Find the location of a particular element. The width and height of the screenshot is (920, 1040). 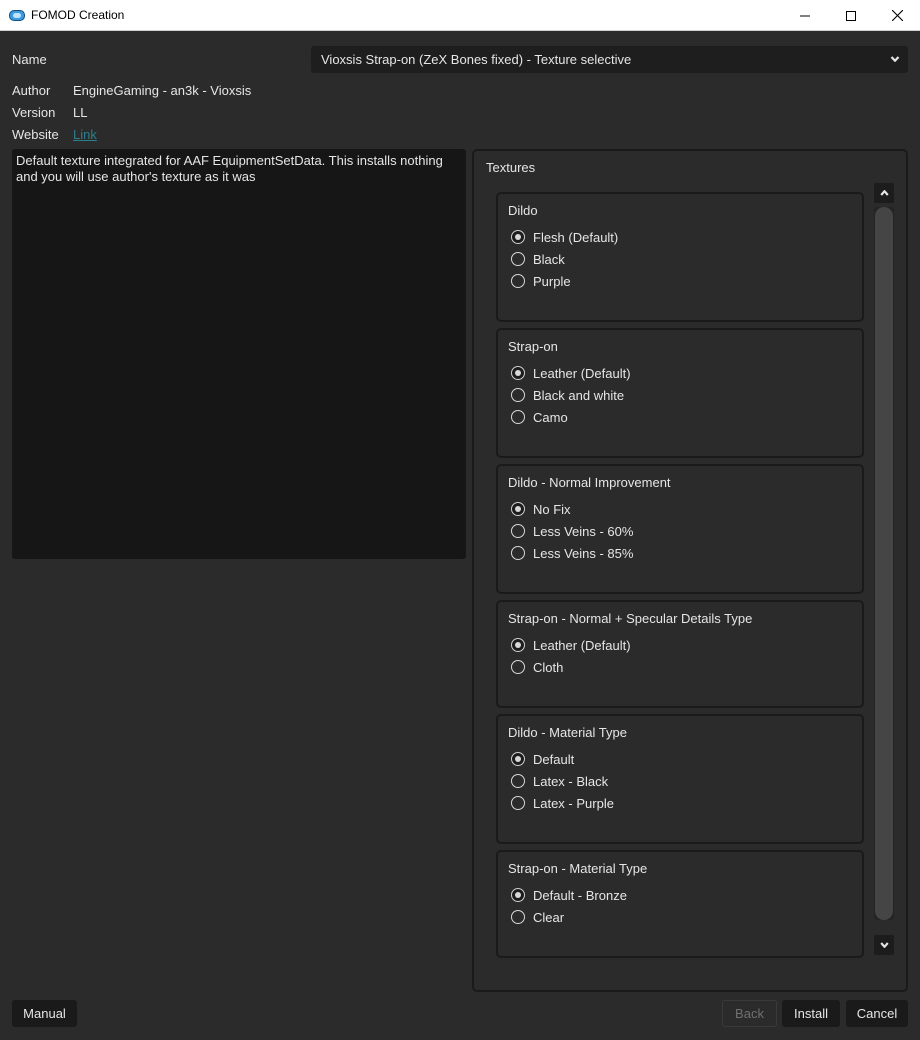

option-radio: Less Veins - 85% is located at coordinates (572, 553).